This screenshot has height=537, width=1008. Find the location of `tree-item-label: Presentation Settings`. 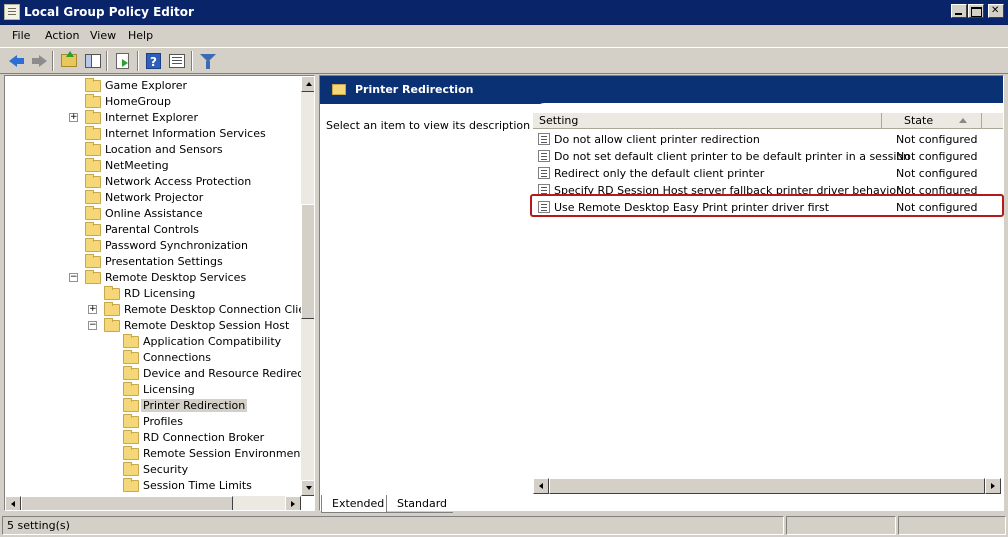

tree-item-label: Presentation Settings is located at coordinates (164, 261).